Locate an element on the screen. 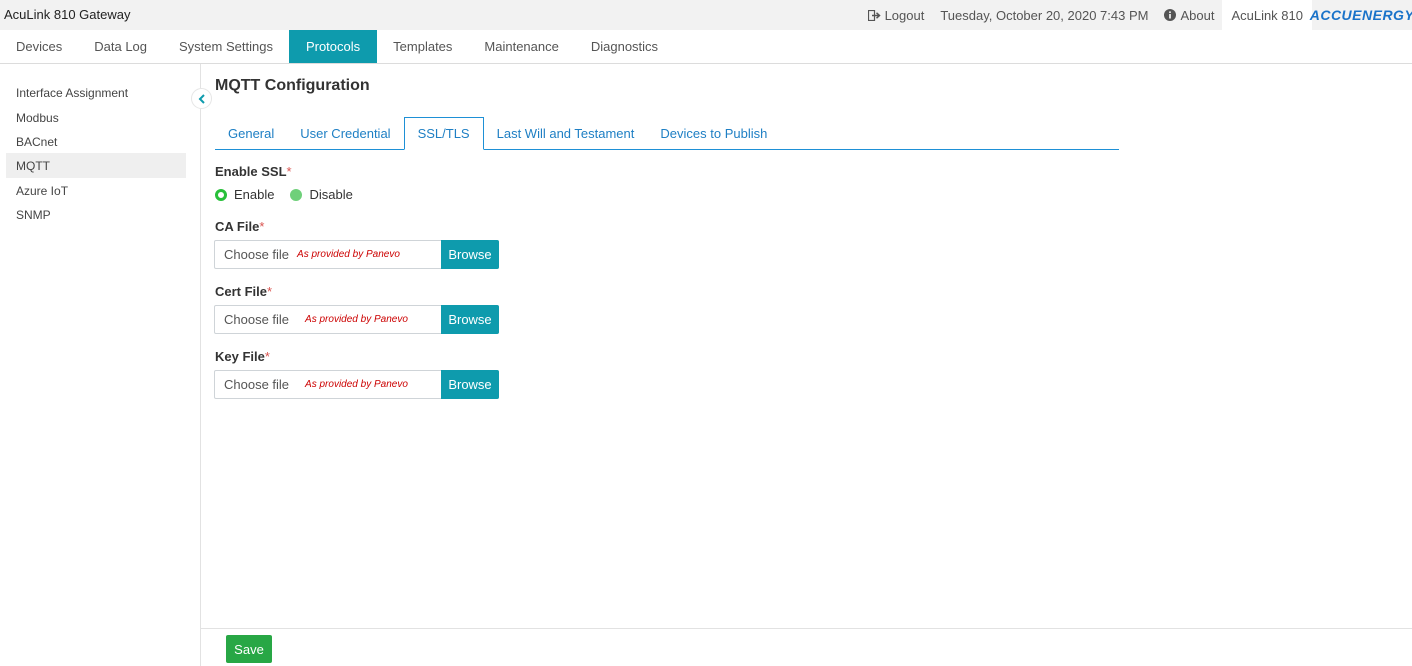 This screenshot has width=1412, height=666. datetime-display: Tuesday, October 20, 2020 7:43 PM is located at coordinates (1044, 15).